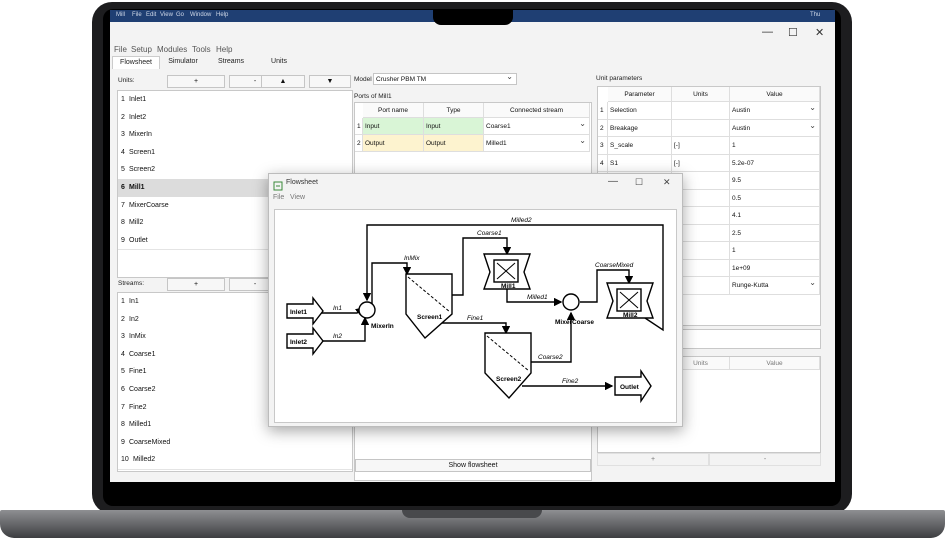 Image resolution: width=945 pixels, height=547 pixels. Describe the element at coordinates (235, 153) in the screenshot. I see `unit-row: 4 Screen1` at that location.